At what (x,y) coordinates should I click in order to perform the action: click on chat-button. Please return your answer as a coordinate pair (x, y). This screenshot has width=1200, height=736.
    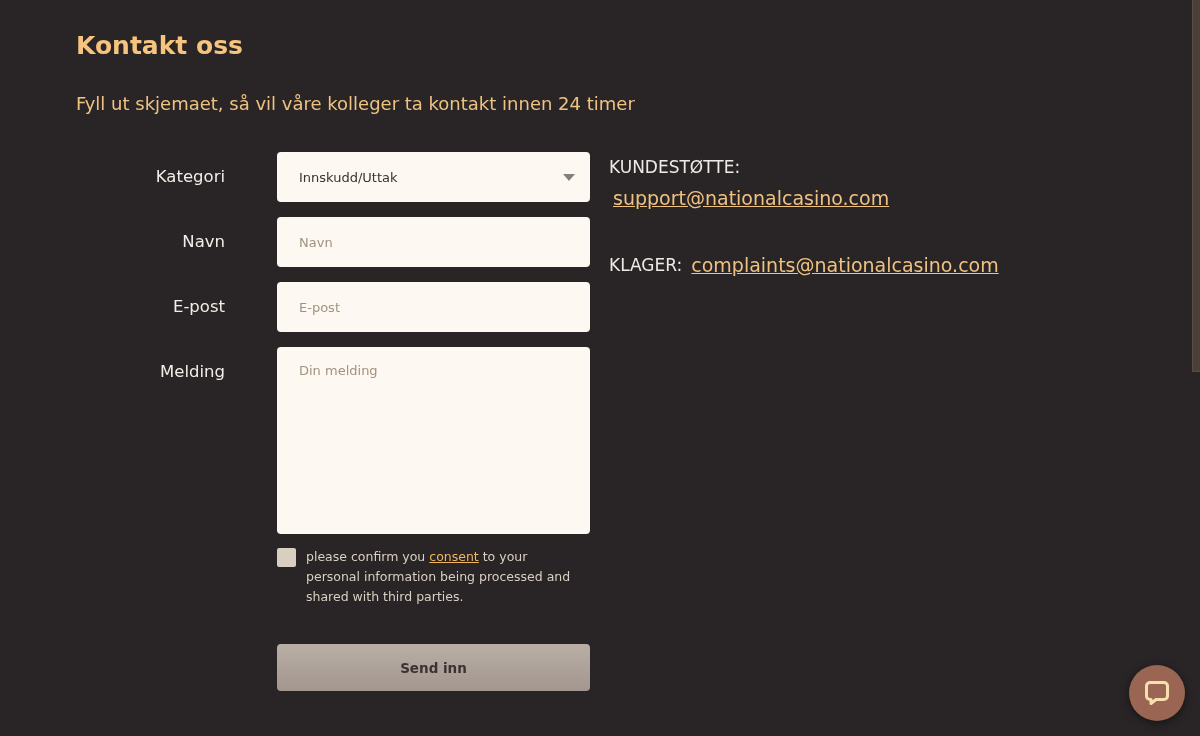
    Looking at the image, I should click on (1157, 693).